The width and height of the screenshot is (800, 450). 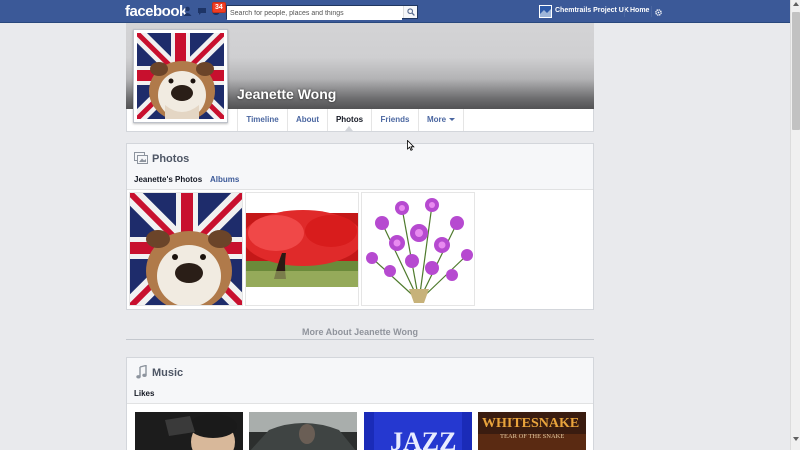 I want to click on active-tab-indicator, so click(x=349, y=128).